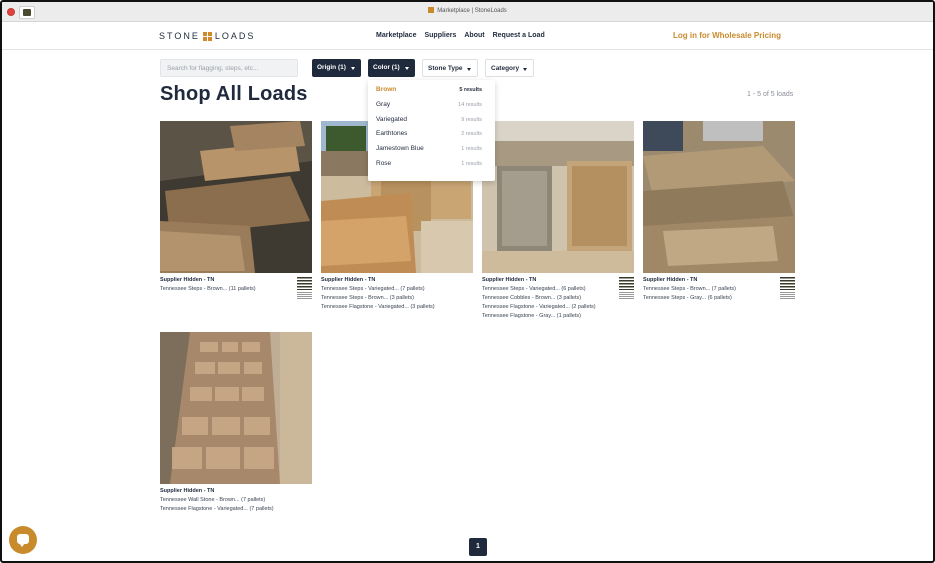 The width and height of the screenshot is (935, 563). What do you see at coordinates (386, 89) in the screenshot?
I see `color-option-label: Brown` at bounding box center [386, 89].